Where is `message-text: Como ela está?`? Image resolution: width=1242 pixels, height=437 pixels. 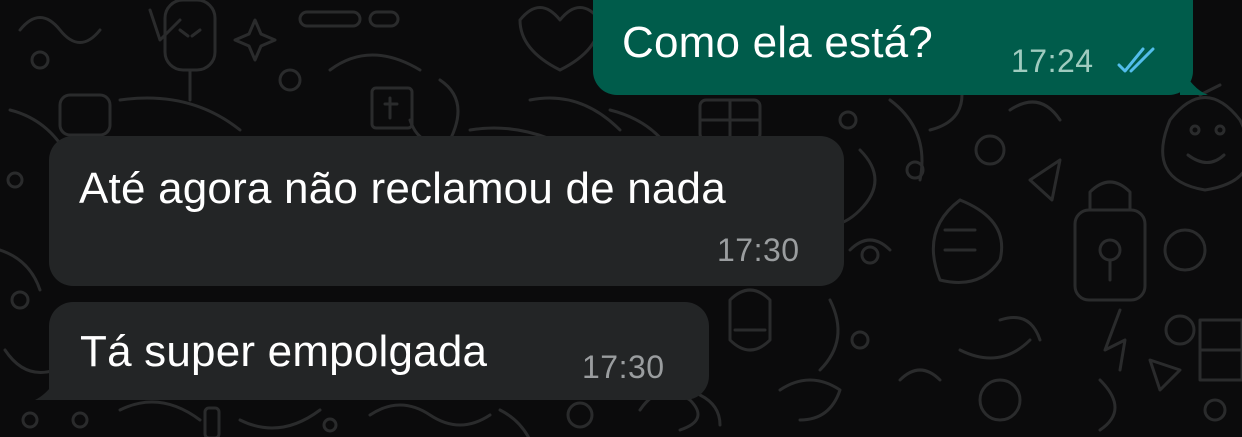 message-text: Como ela está? is located at coordinates (777, 42).